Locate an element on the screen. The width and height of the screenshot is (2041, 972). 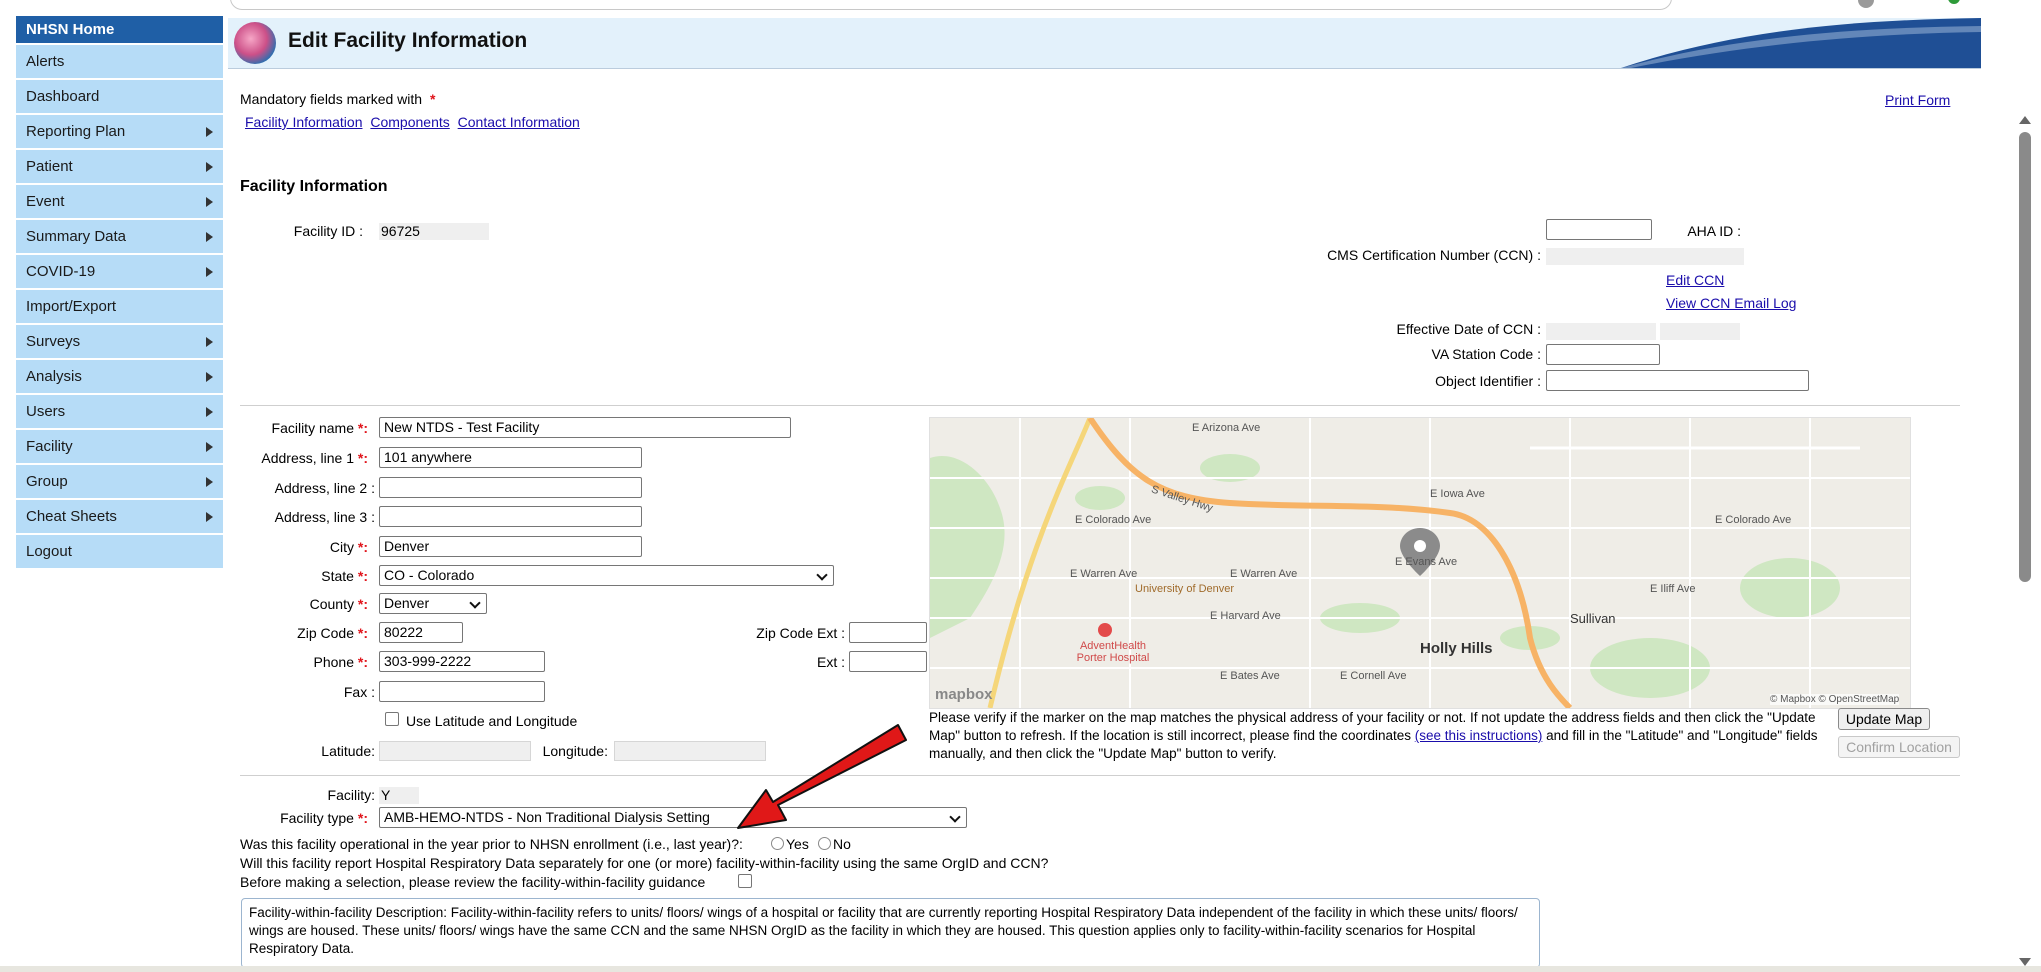
map-label-warren-ave-2: E Warren Ave is located at coordinates (1264, 574).